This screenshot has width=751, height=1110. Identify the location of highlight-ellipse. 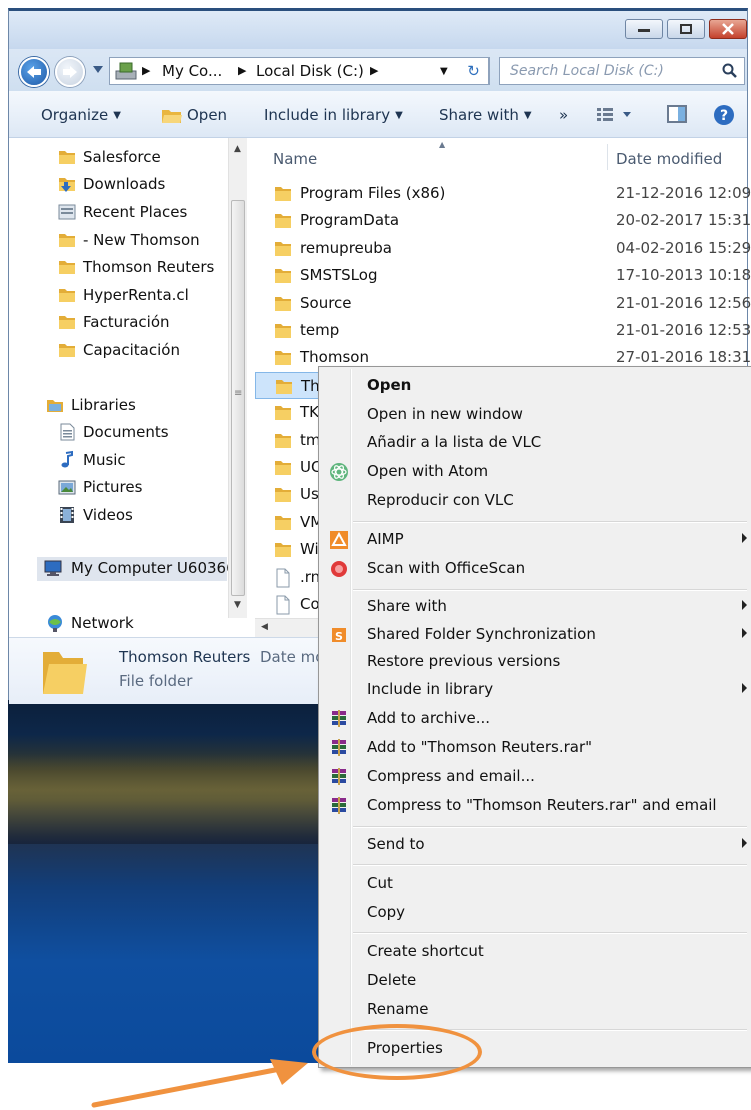
(397, 1052).